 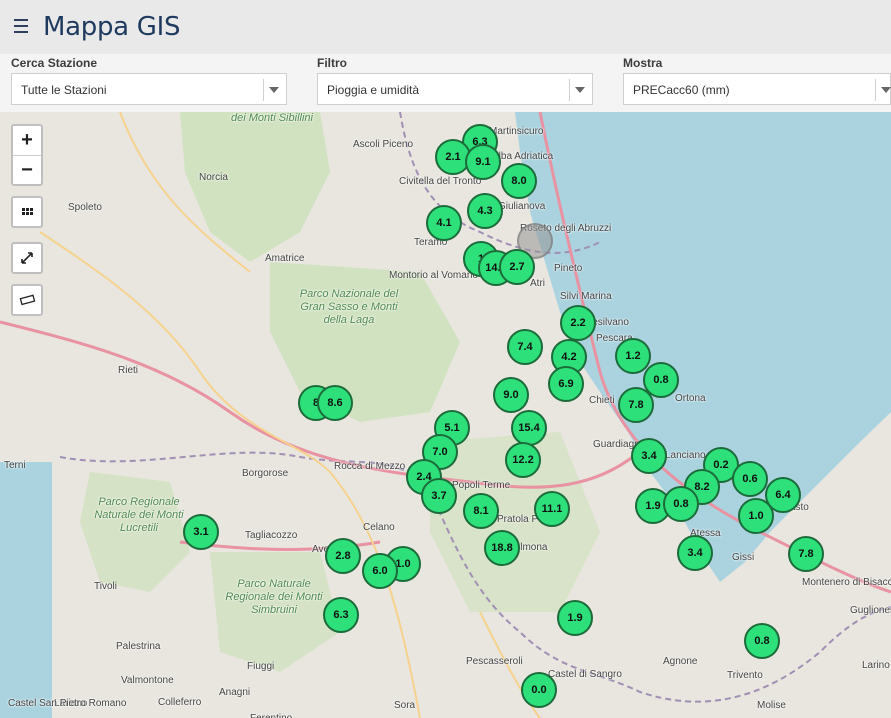 What do you see at coordinates (743, 557) in the screenshot?
I see `place-label: Gissi` at bounding box center [743, 557].